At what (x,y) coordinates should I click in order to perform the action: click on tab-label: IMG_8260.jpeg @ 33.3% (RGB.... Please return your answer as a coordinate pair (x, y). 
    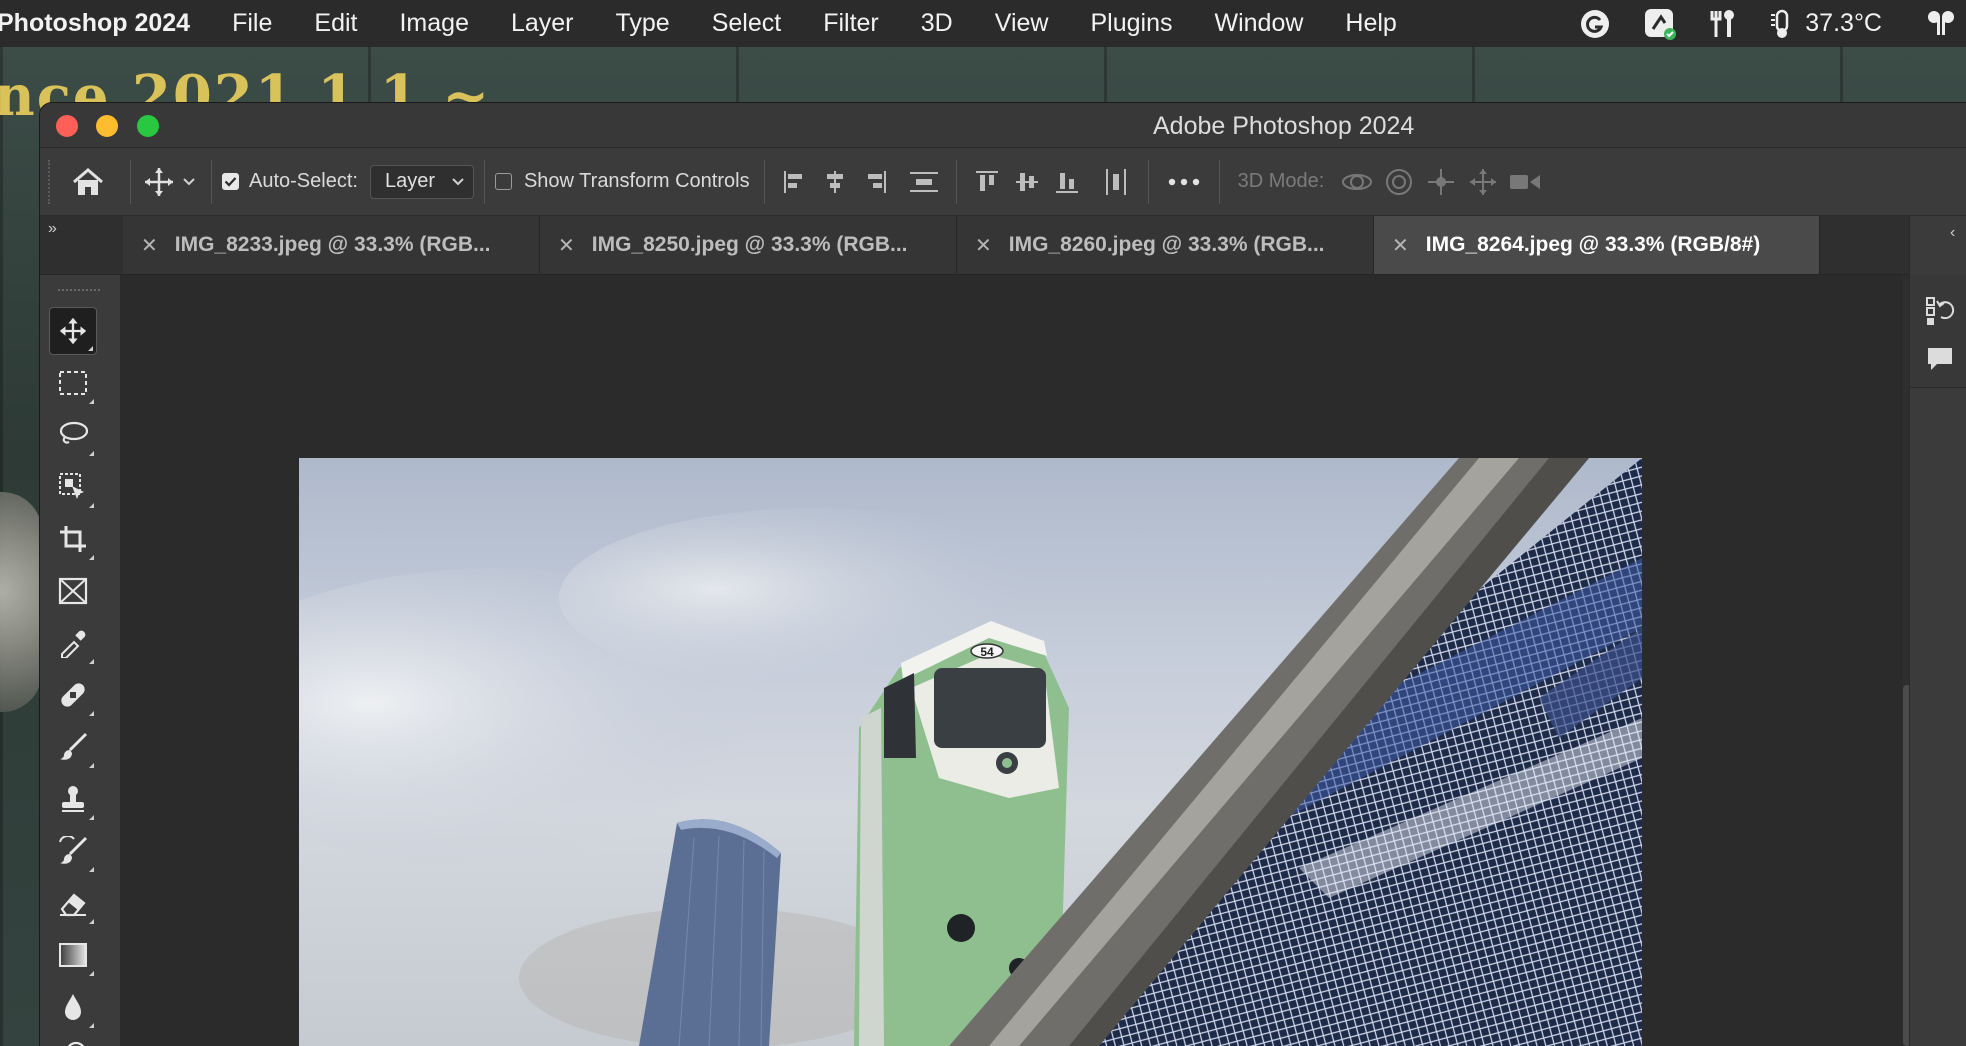
    Looking at the image, I should click on (1166, 244).